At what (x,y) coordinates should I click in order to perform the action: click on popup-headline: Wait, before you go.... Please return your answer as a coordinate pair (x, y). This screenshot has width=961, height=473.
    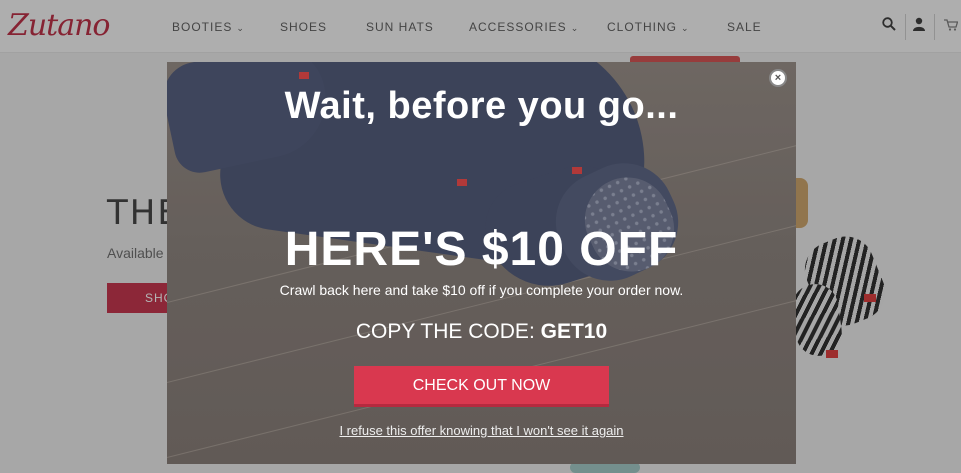
    Looking at the image, I should click on (481, 106).